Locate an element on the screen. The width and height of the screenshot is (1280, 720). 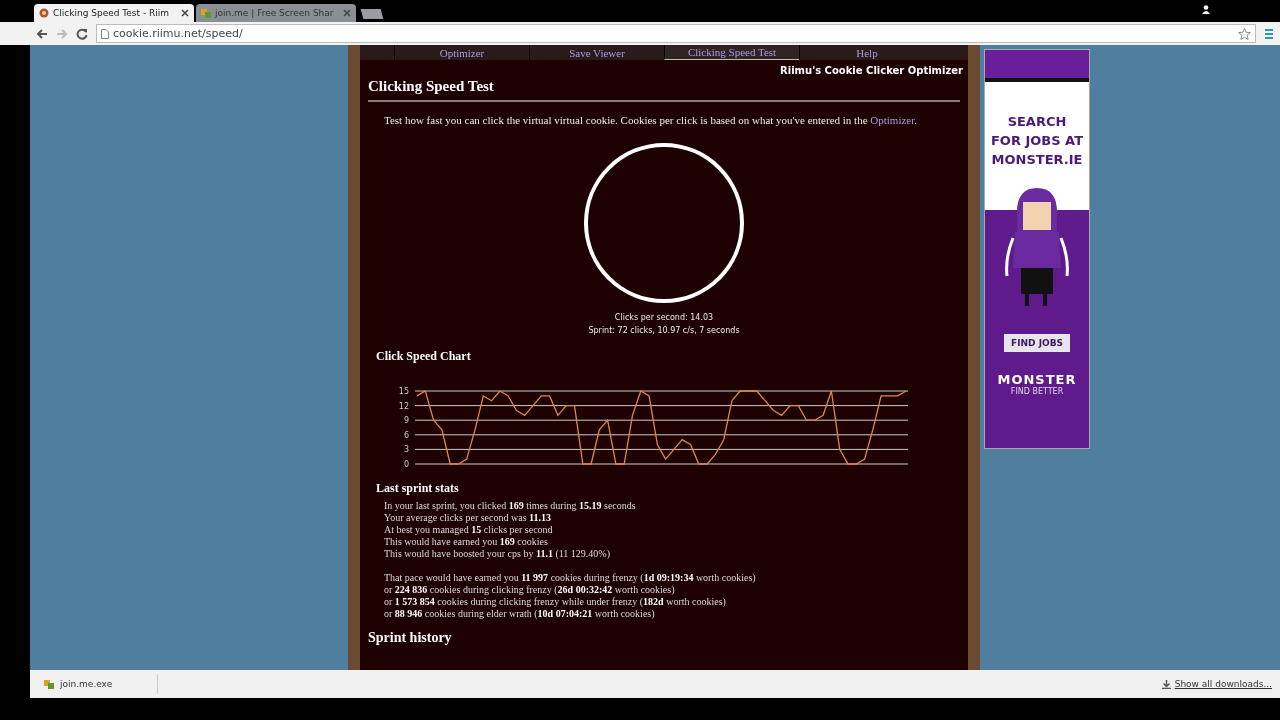
star-icon is located at coordinates (1244, 33).